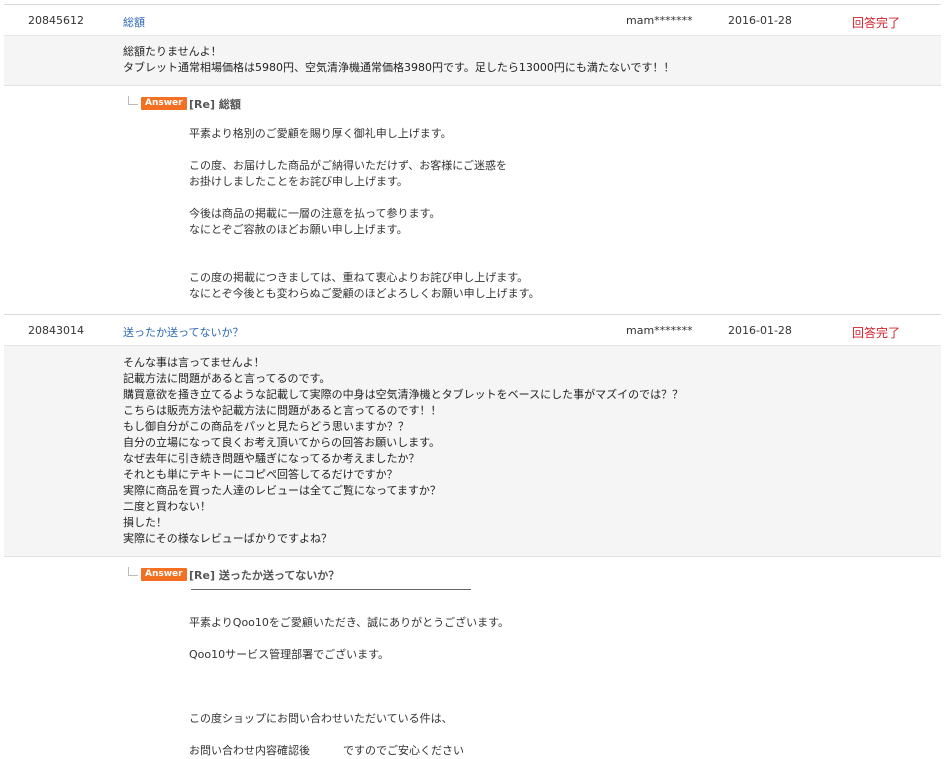 The height and width of the screenshot is (759, 948). Describe the element at coordinates (134, 22) in the screenshot. I see `question-title-link: 総額` at that location.